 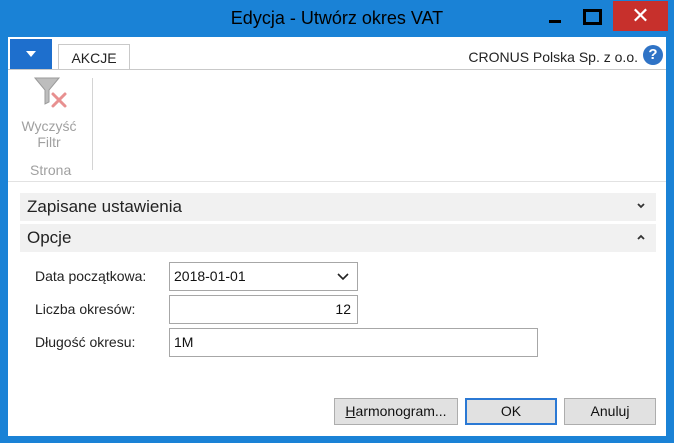 I want to click on tab-akcje: AKCJE, so click(x=94, y=57).